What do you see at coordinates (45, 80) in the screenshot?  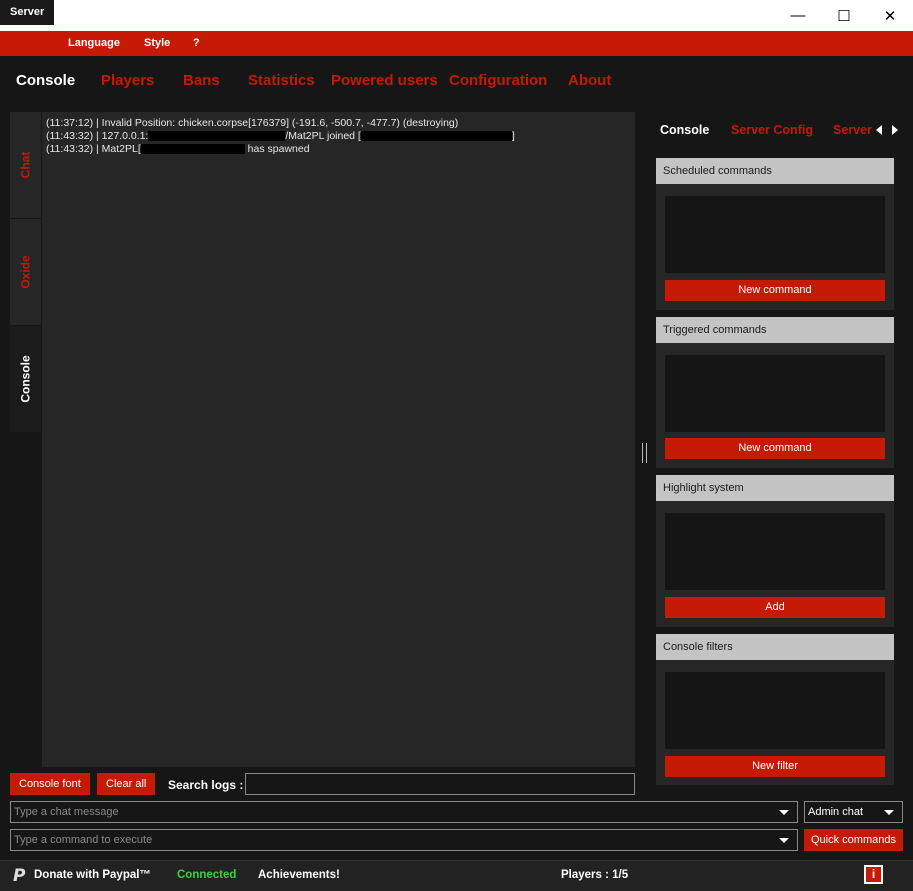 I see `tab-console: Console` at bounding box center [45, 80].